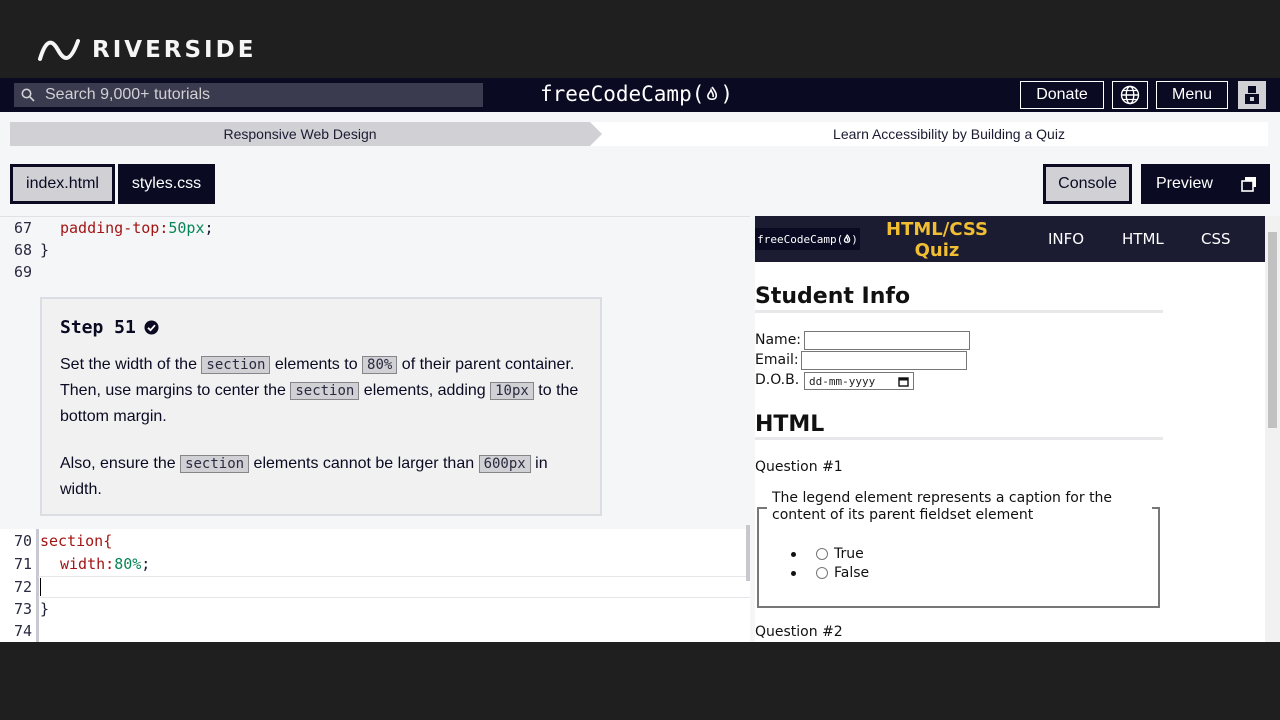 This screenshot has height=720, width=1280. I want to click on calendar-icon, so click(903, 381).